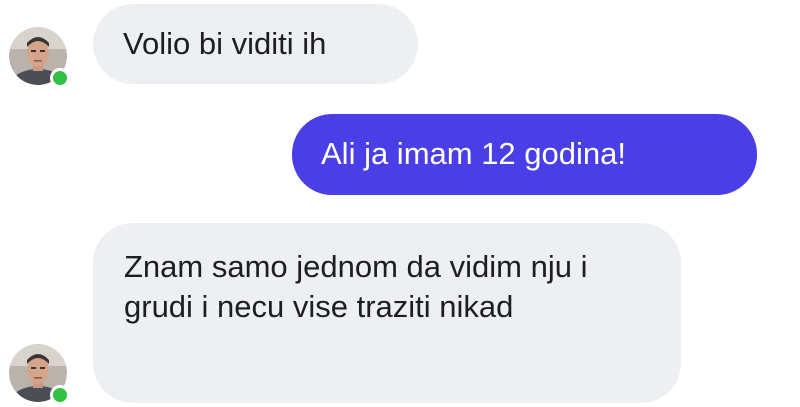 This screenshot has width=800, height=407. Describe the element at coordinates (473, 153) in the screenshot. I see `message-text: Ali ja imam 12 godina!` at that location.